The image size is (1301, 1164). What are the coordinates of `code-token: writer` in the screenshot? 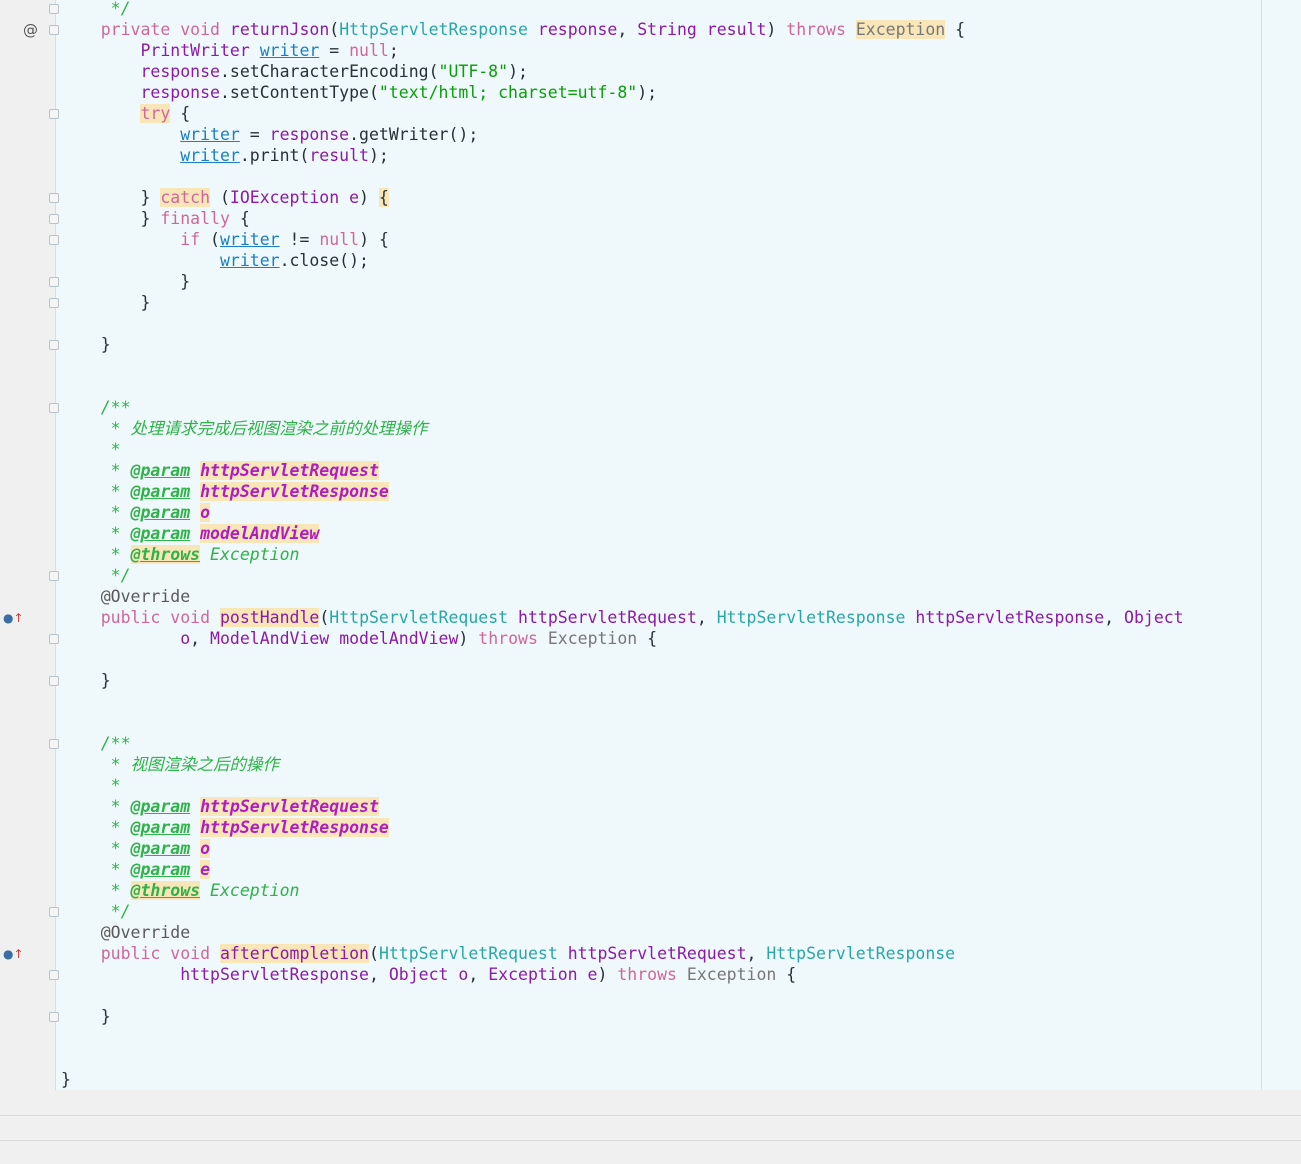 It's located at (249, 260).